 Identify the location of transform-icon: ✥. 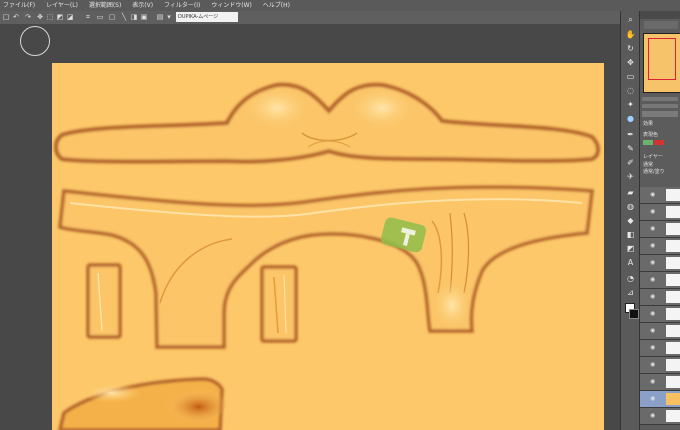
(40, 17).